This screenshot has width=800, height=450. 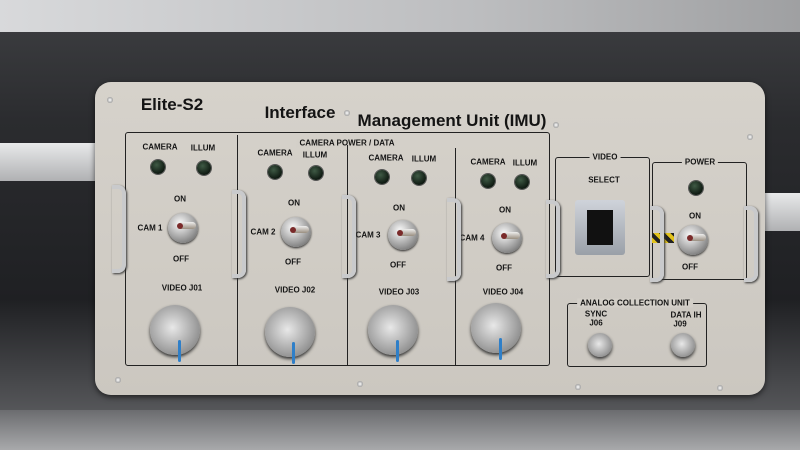 I want to click on cam4-illum-led, so click(x=522, y=182).